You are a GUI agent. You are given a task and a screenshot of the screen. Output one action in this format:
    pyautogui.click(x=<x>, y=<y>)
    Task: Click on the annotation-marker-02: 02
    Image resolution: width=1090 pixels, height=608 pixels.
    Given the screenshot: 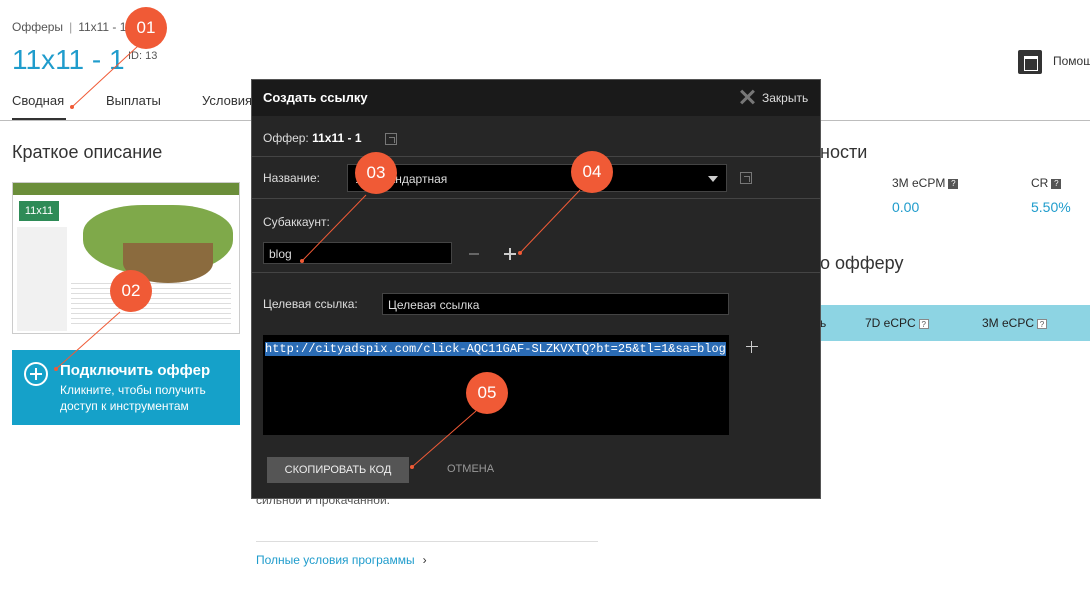 What is the action you would take?
    pyautogui.click(x=131, y=291)
    